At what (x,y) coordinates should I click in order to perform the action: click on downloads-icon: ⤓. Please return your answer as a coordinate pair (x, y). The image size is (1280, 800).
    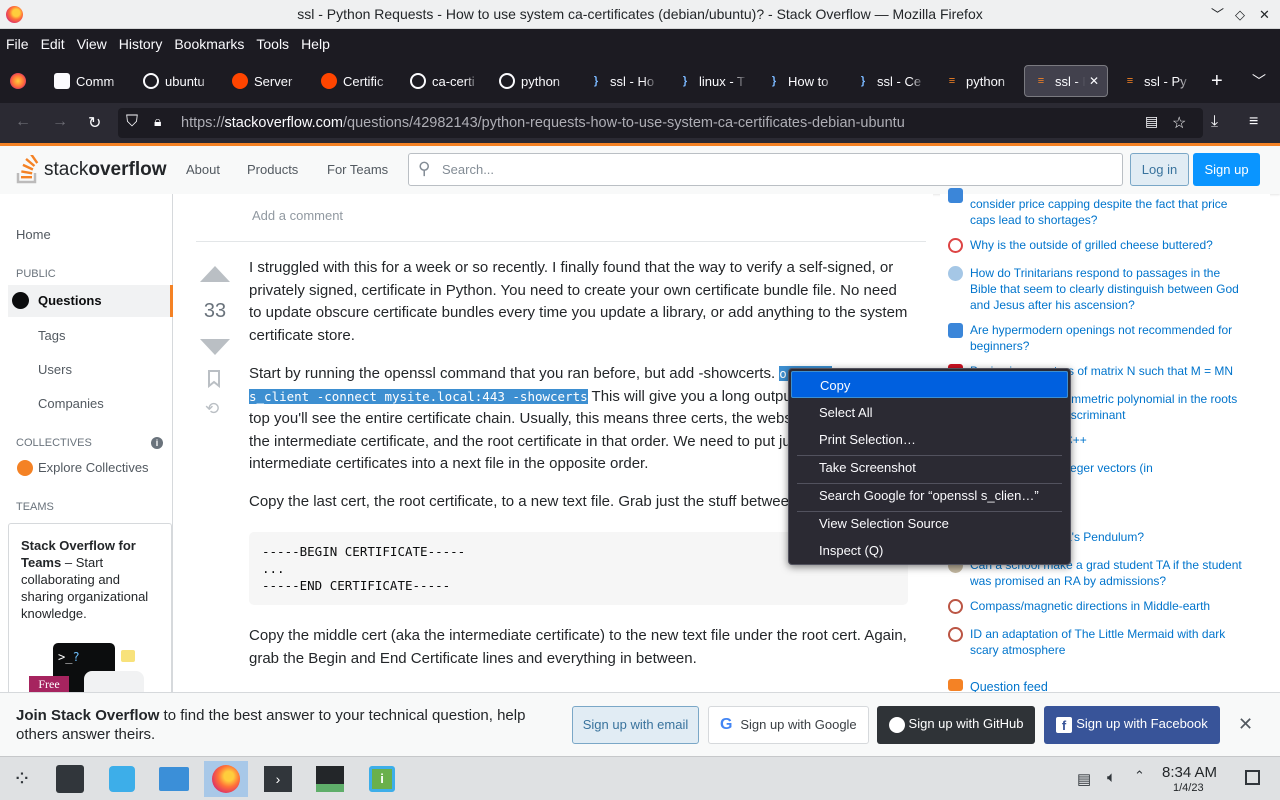
    Looking at the image, I should click on (1214, 122).